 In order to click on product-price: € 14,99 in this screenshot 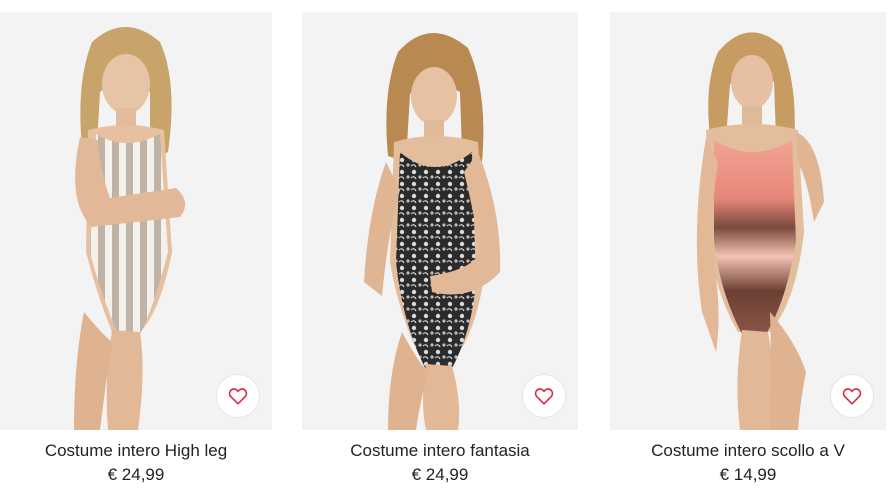, I will do `click(748, 474)`.